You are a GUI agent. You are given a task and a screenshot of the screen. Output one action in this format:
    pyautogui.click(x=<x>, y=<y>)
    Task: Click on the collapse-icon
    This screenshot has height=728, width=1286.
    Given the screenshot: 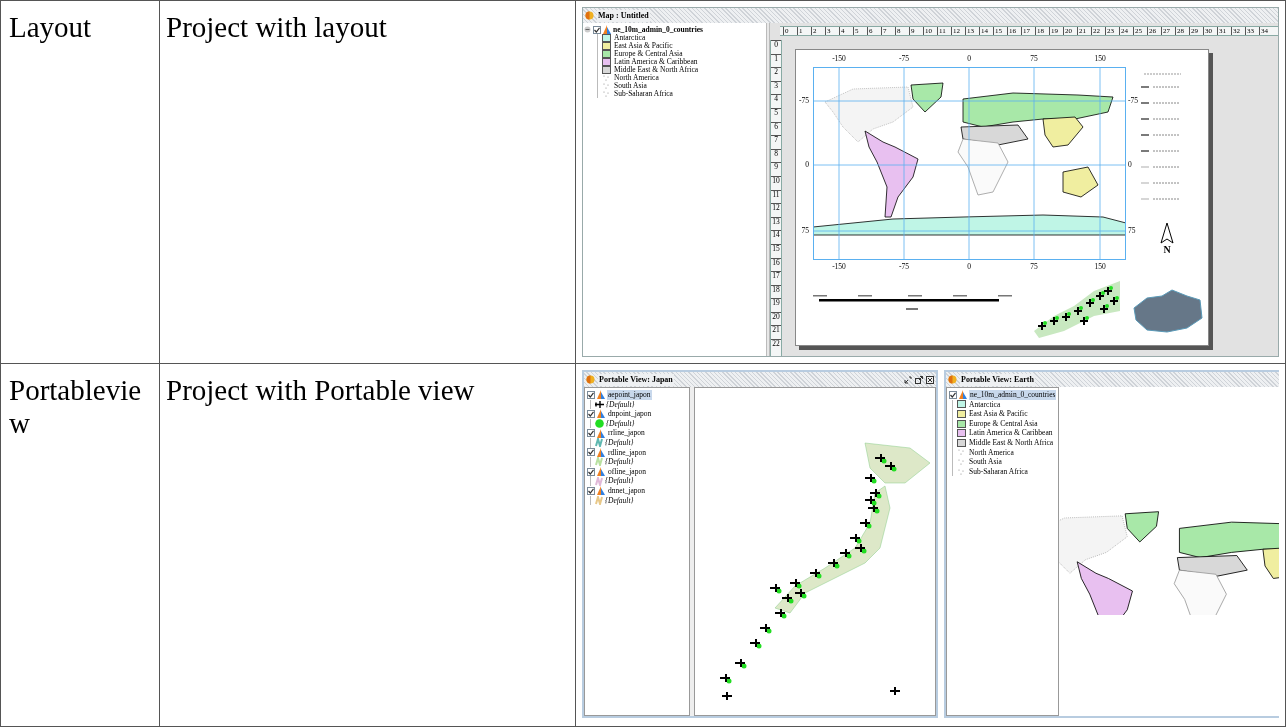 What is the action you would take?
    pyautogui.click(x=587, y=29)
    